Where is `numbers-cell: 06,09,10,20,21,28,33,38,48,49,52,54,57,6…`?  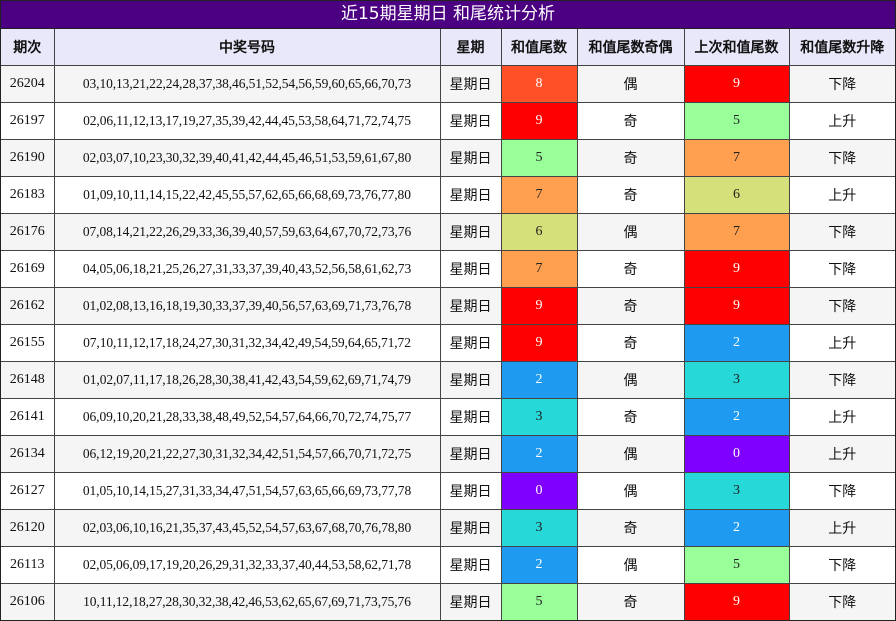
numbers-cell: 06,09,10,20,21,28,33,38,48,49,52,54,57,6… is located at coordinates (247, 417).